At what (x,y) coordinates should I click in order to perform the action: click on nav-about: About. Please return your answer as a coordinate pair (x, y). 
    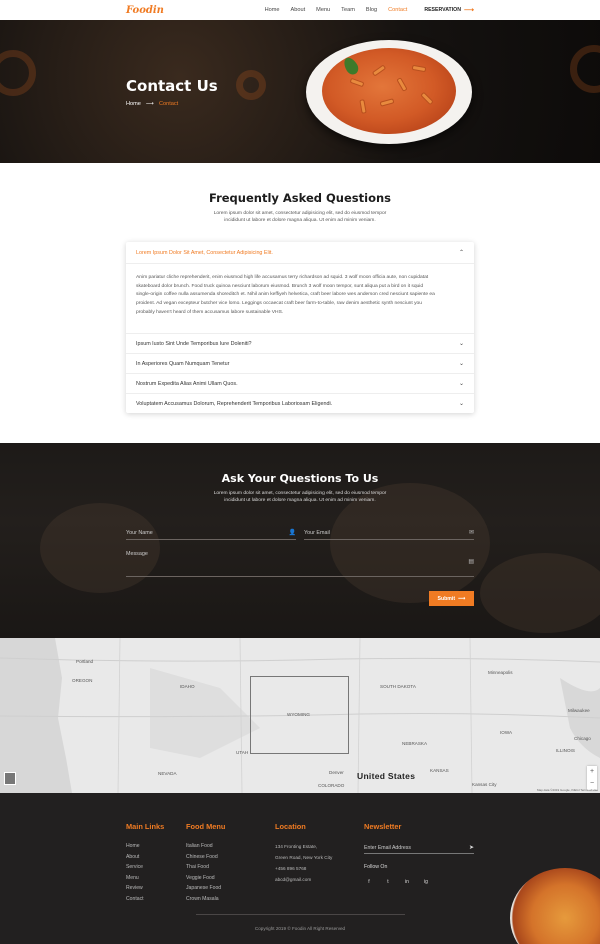
    Looking at the image, I should click on (298, 10).